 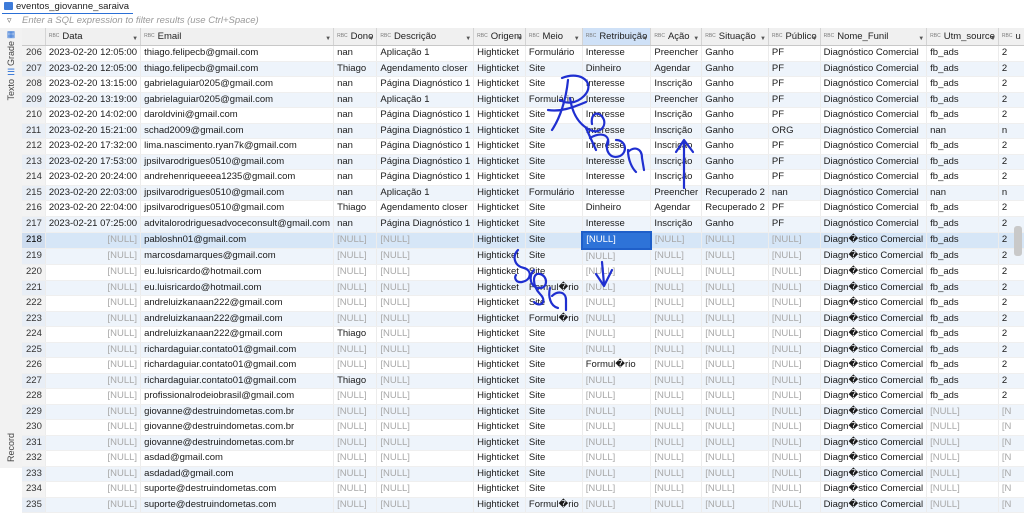 What do you see at coordinates (34, 458) in the screenshot?
I see `row-number: 232` at bounding box center [34, 458].